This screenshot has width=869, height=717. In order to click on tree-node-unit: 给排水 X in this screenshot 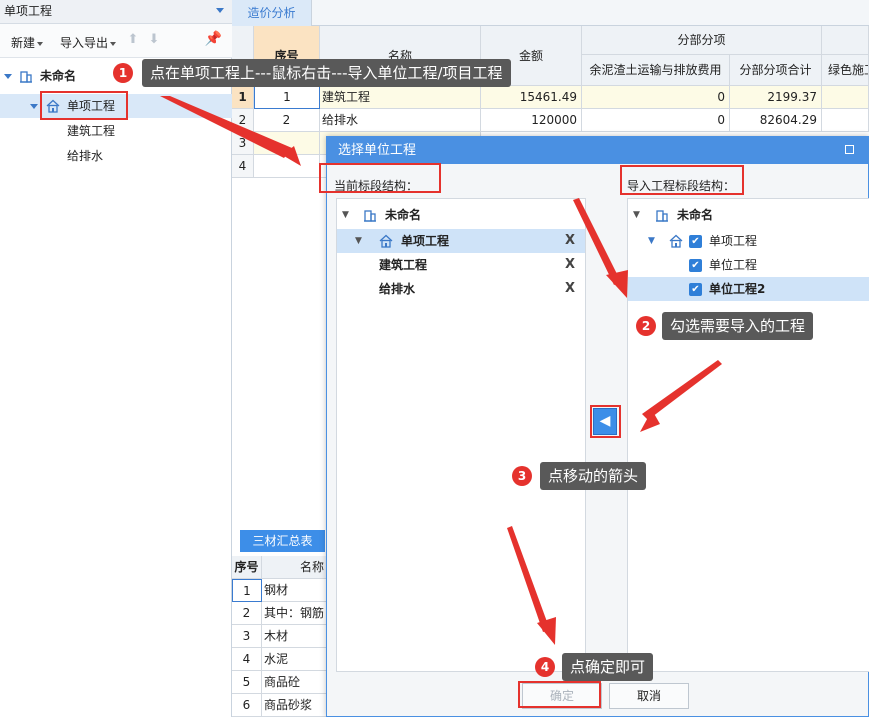, I will do `click(461, 289)`.